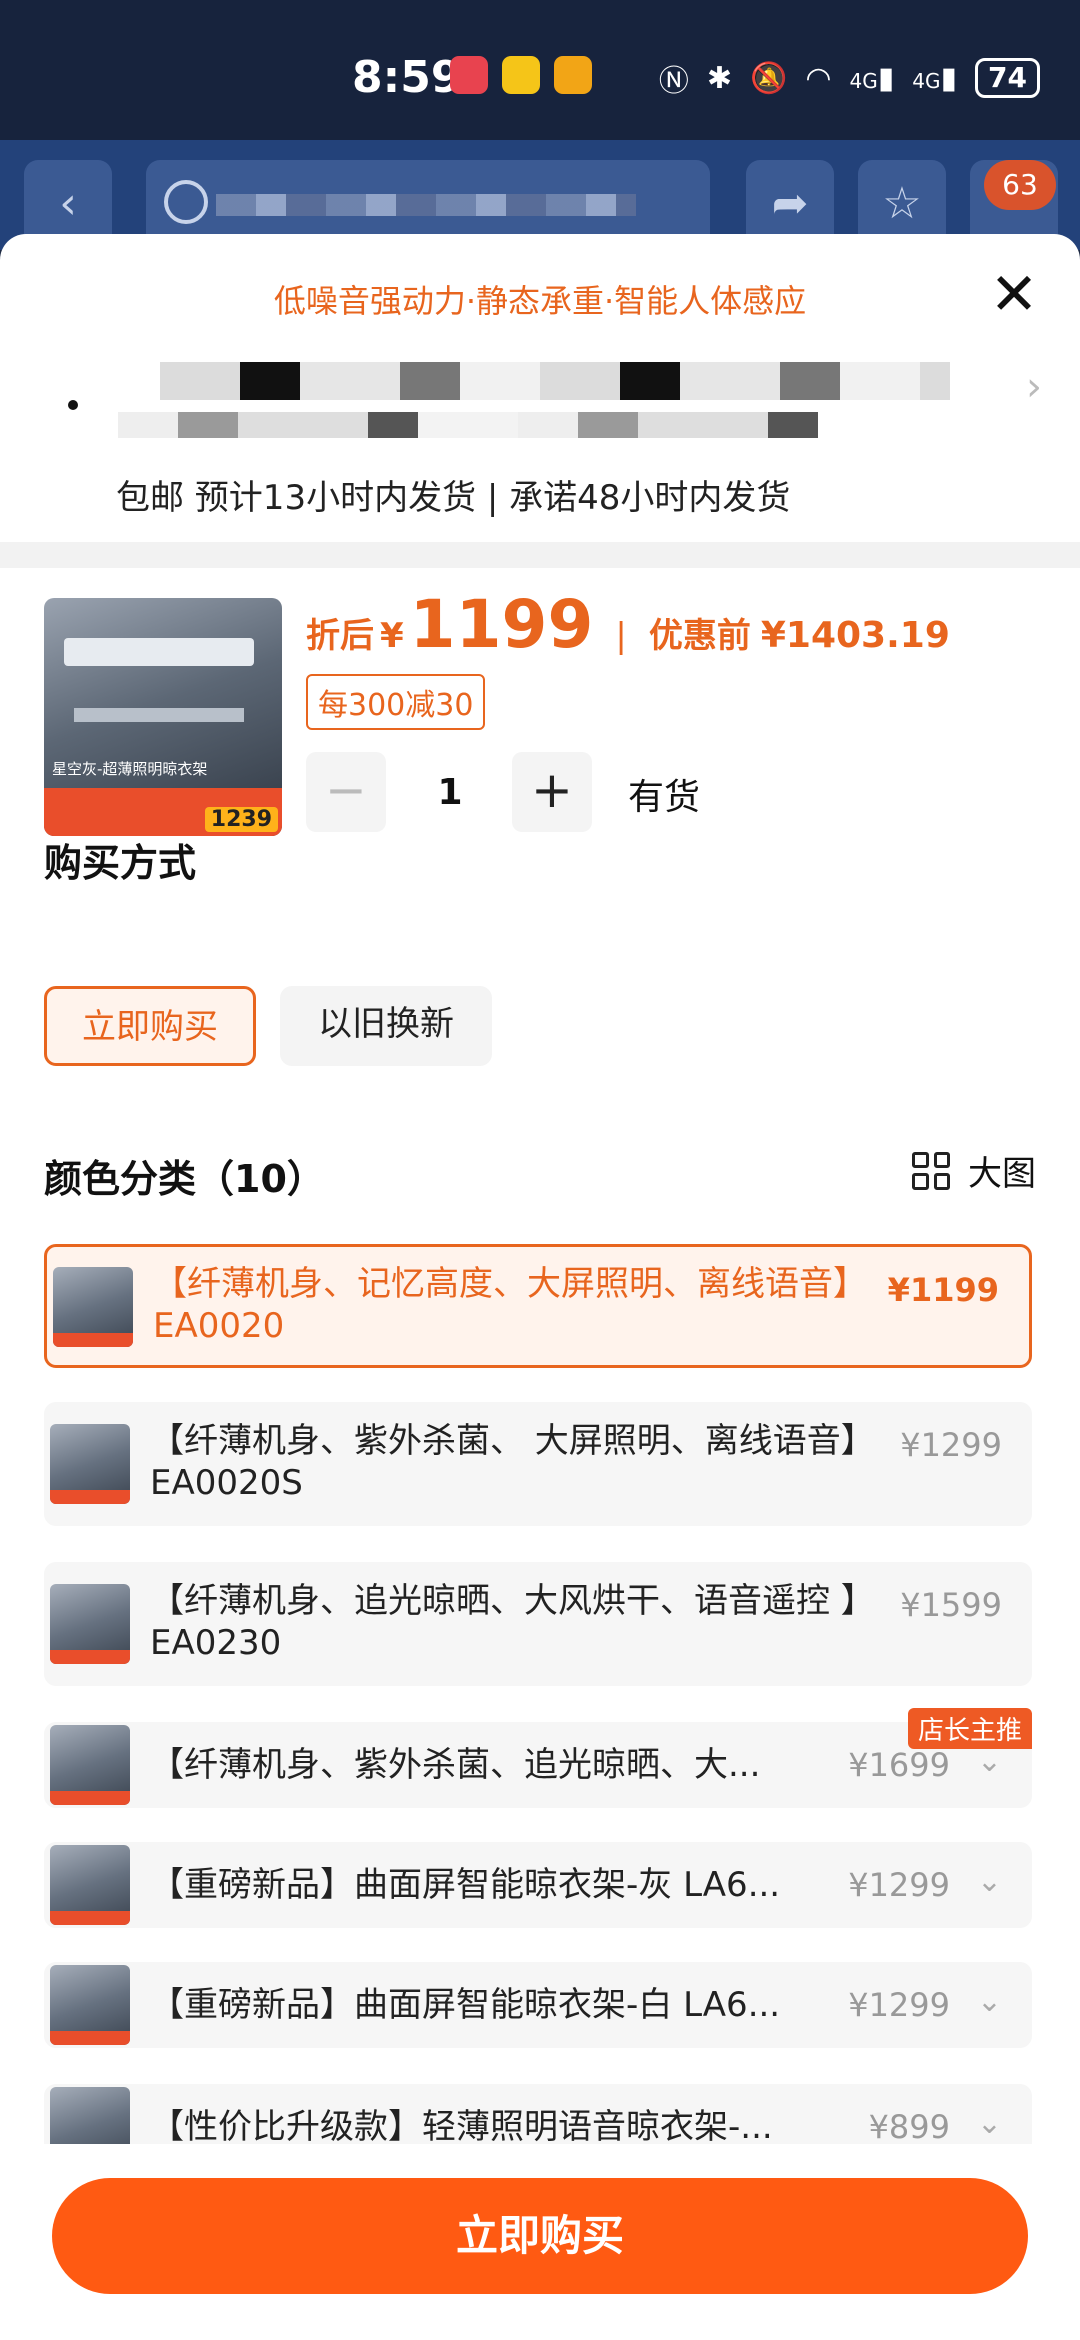  What do you see at coordinates (872, 78) in the screenshot?
I see `signal-icon-1: 4G▮` at bounding box center [872, 78].